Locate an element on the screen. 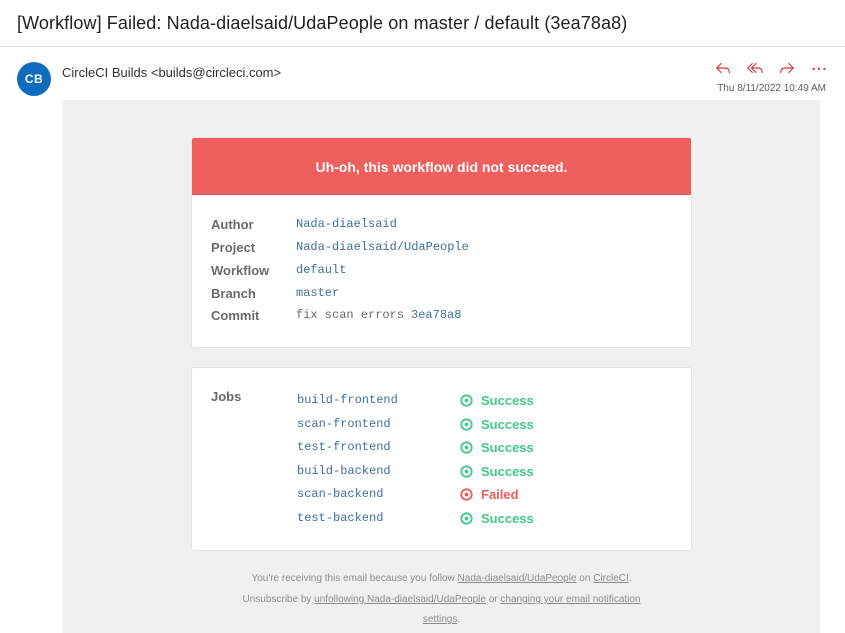  footer-circleci-link: CircleCI is located at coordinates (611, 578).